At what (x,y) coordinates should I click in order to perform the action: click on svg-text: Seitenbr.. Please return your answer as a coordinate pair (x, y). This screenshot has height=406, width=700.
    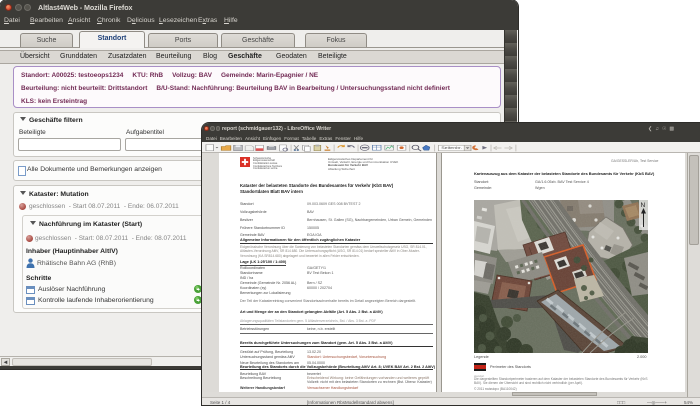
    Looking at the image, I should click on (451, 148).